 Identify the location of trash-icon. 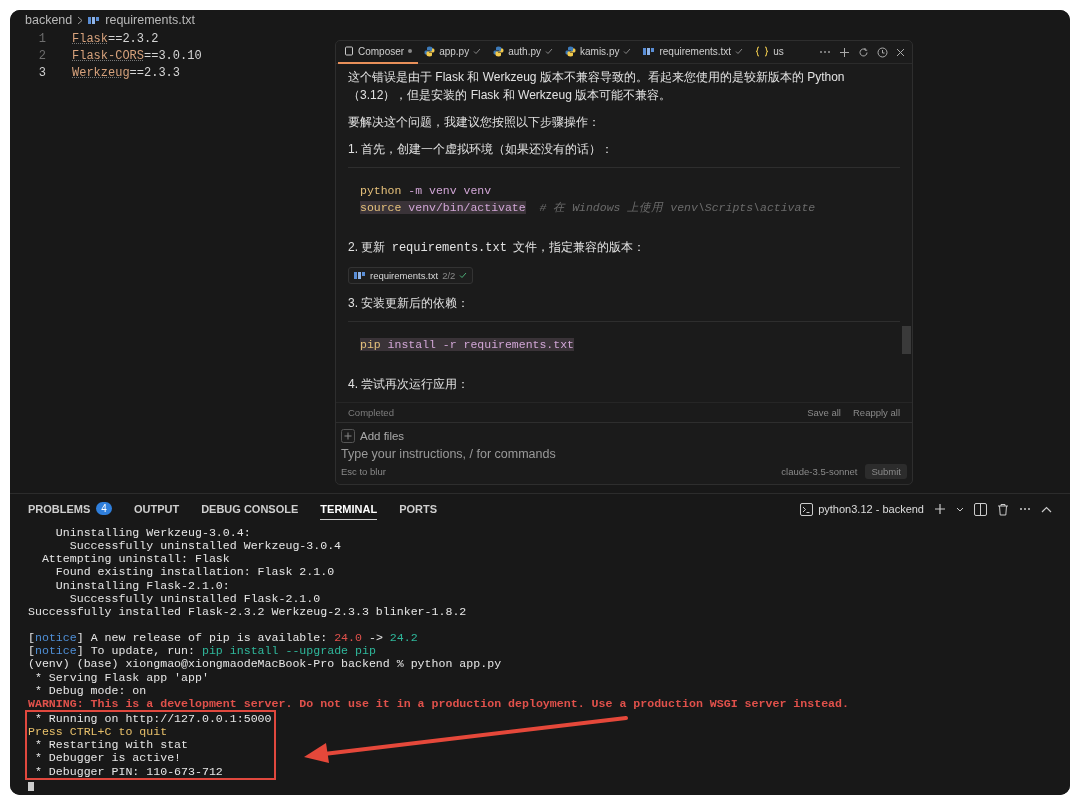
(1003, 509).